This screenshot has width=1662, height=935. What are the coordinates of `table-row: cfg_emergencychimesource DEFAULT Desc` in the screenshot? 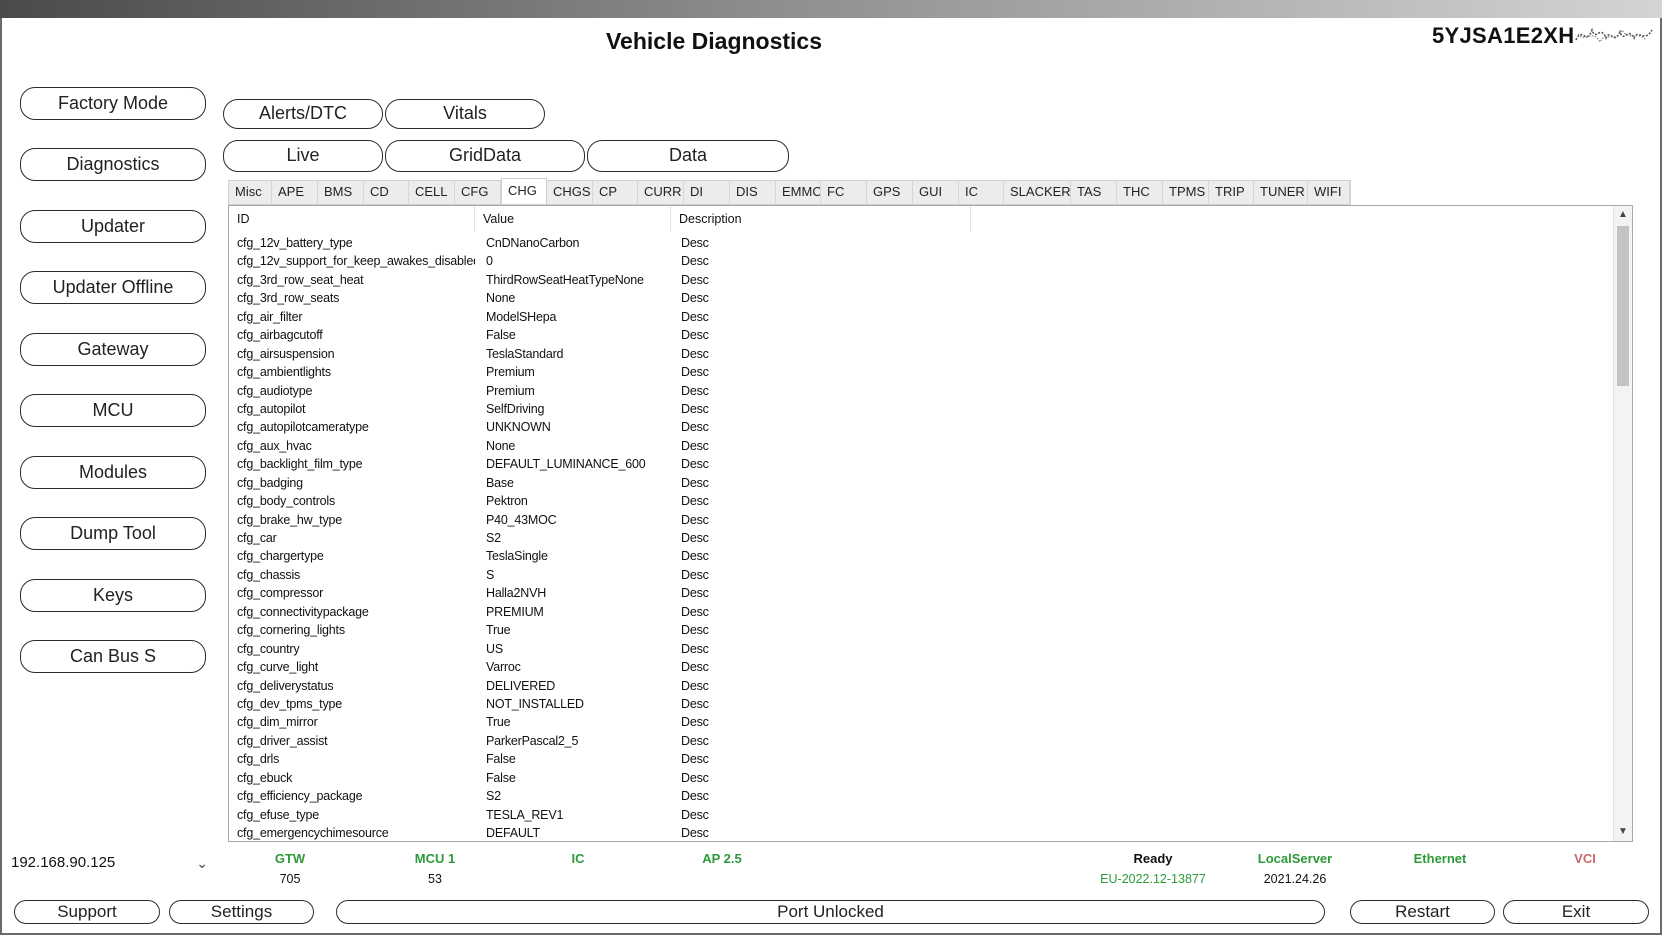 It's located at (921, 832).